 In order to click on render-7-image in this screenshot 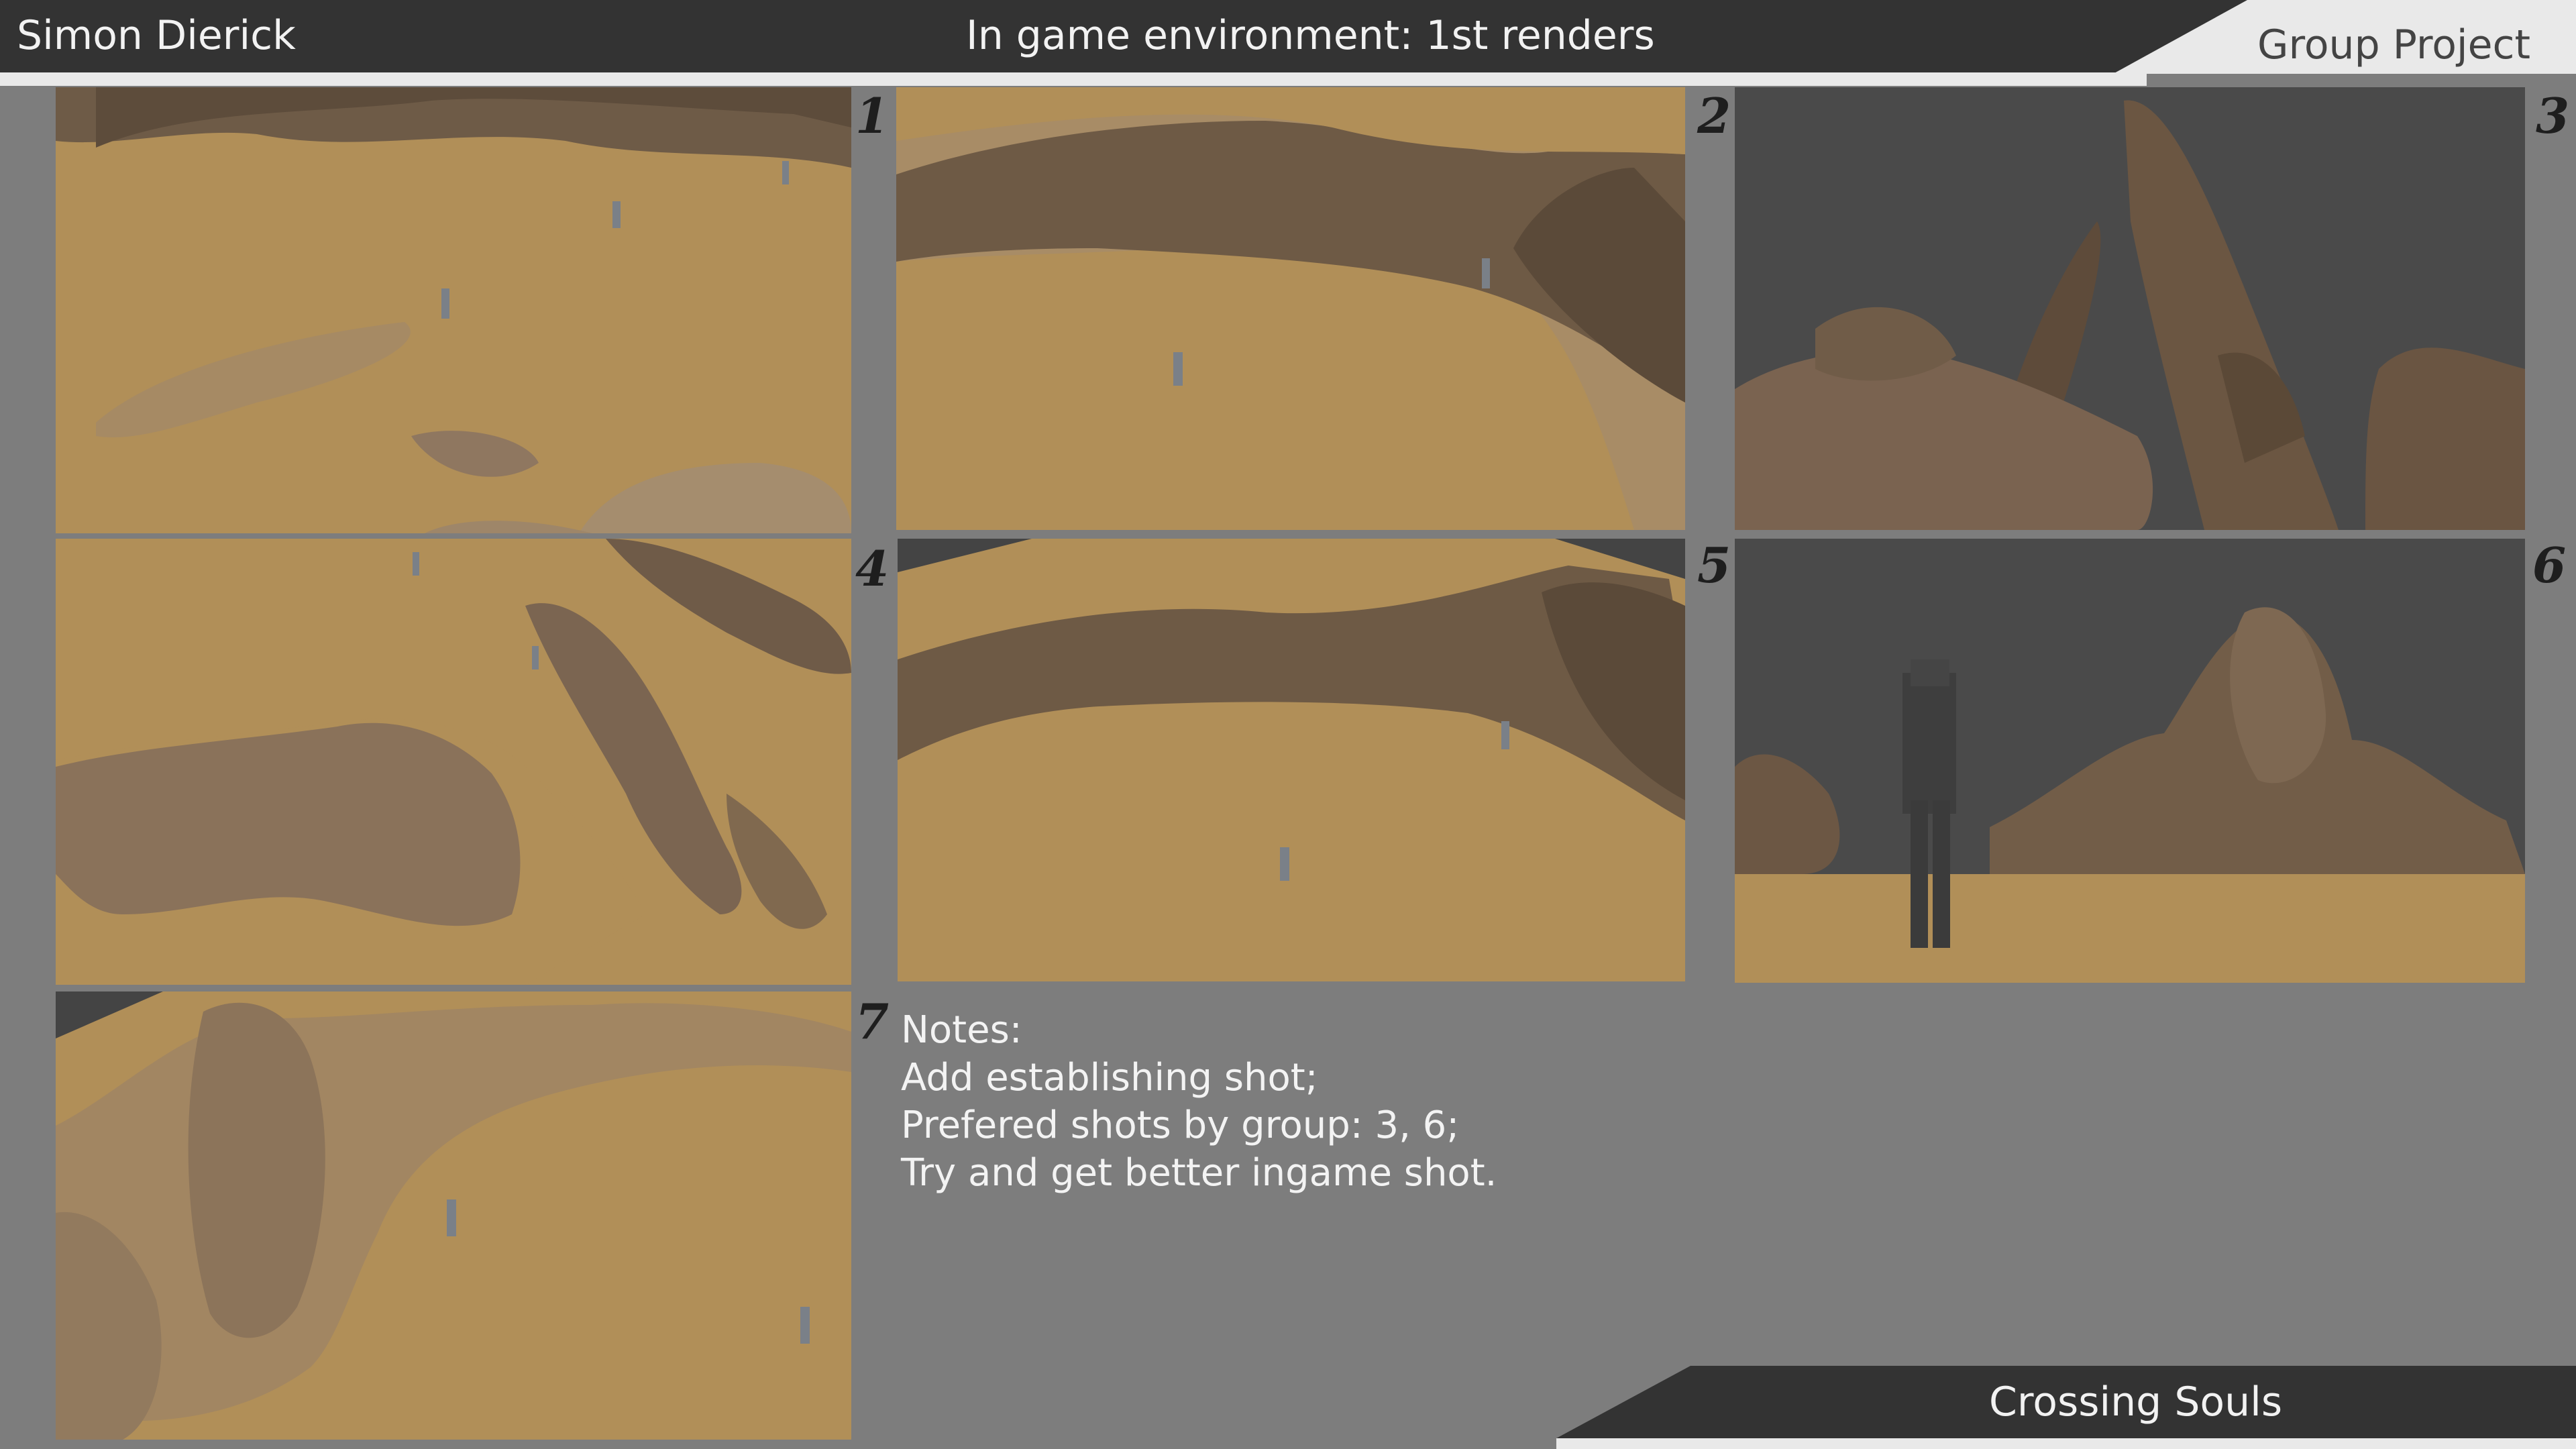, I will do `click(453, 1215)`.